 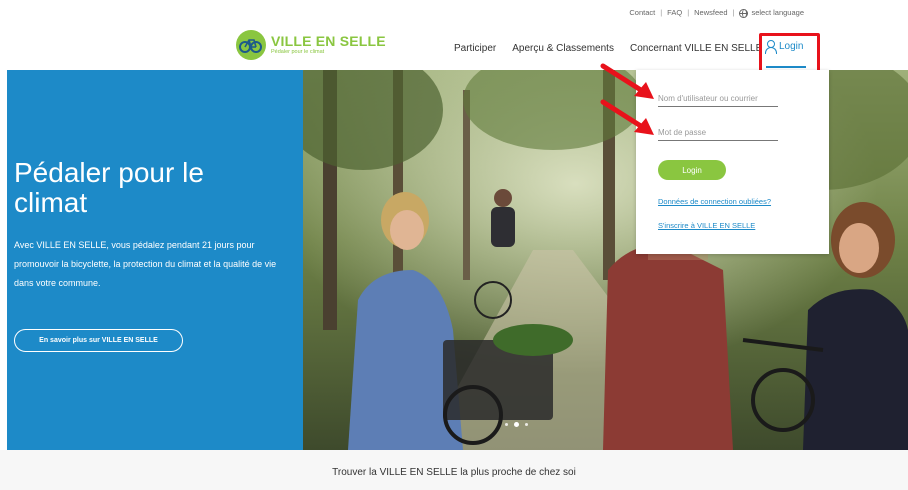 What do you see at coordinates (109, 187) in the screenshot?
I see `hero-title: Pédaler pour le climat` at bounding box center [109, 187].